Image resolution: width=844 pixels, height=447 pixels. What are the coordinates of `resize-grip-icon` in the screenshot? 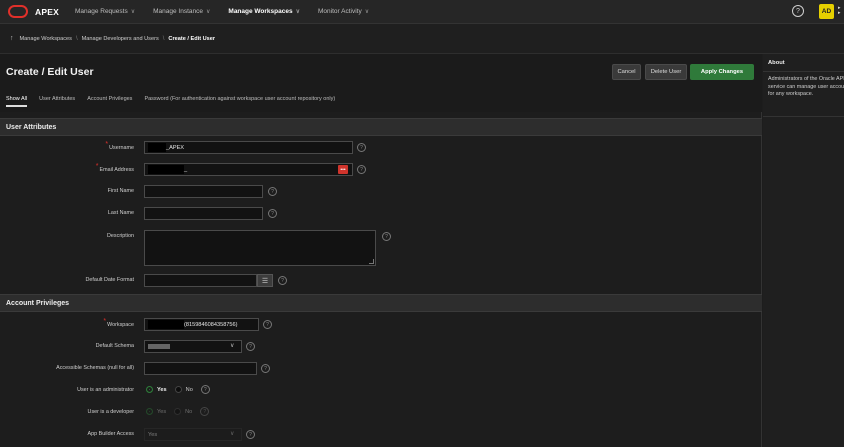 It's located at (371, 261).